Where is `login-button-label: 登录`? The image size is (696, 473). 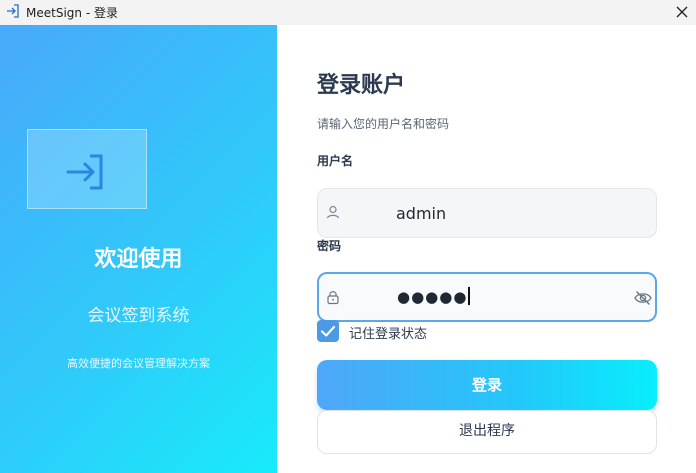 login-button-label: 登录 is located at coordinates (486, 385).